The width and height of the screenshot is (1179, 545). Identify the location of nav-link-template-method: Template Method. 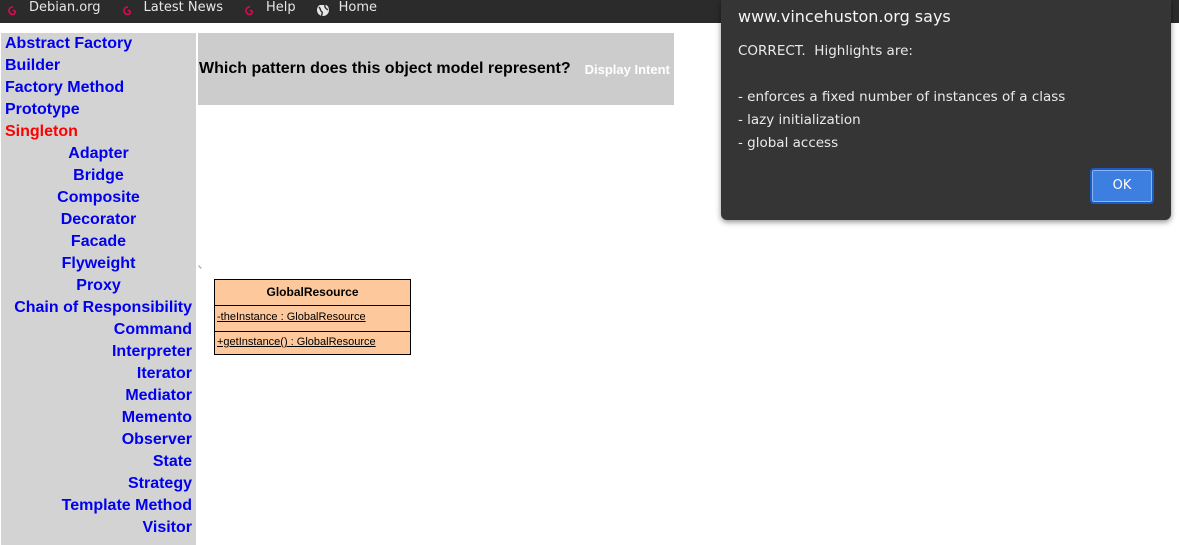
(98, 506).